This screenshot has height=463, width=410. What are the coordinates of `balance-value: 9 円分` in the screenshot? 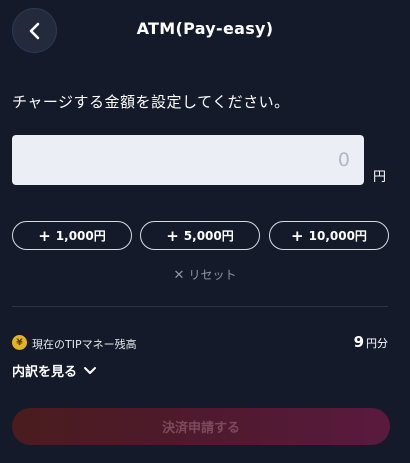 It's located at (371, 342).